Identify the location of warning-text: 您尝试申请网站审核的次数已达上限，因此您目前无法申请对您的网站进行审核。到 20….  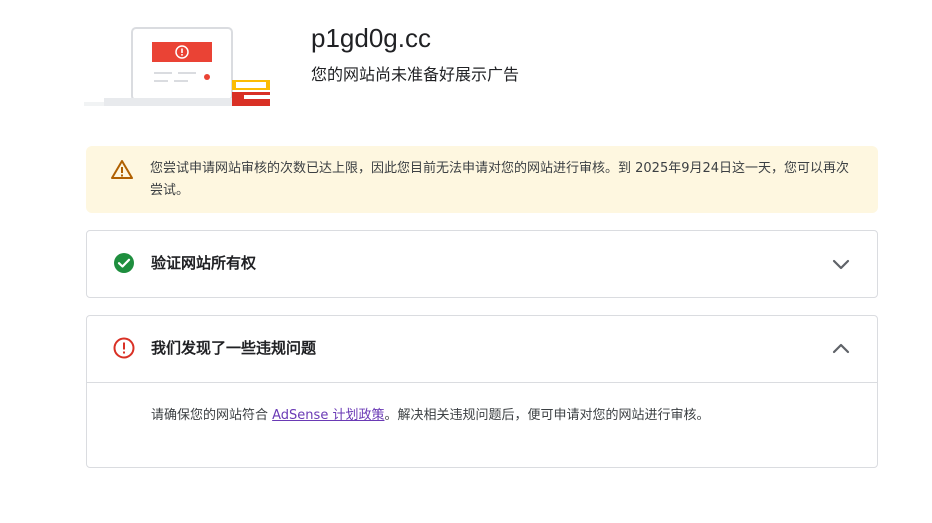
(500, 179).